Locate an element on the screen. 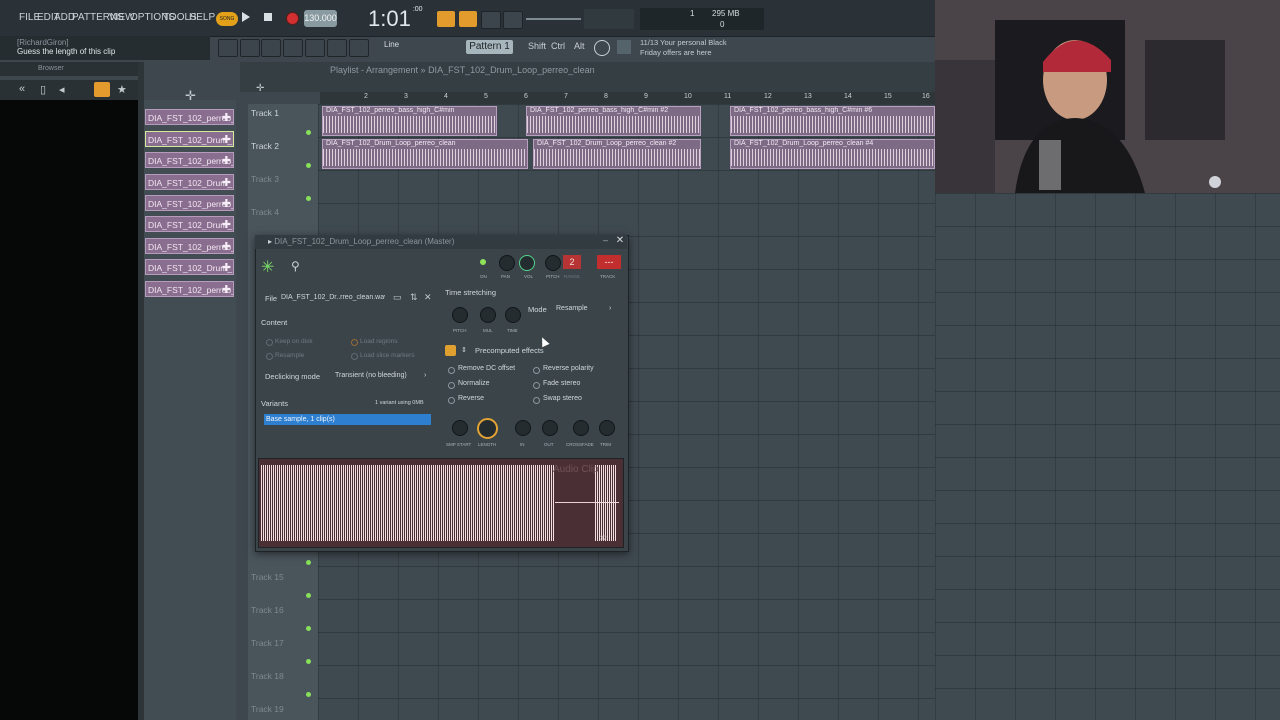 The width and height of the screenshot is (1280, 720). close-icon: ✕ is located at coordinates (620, 241).